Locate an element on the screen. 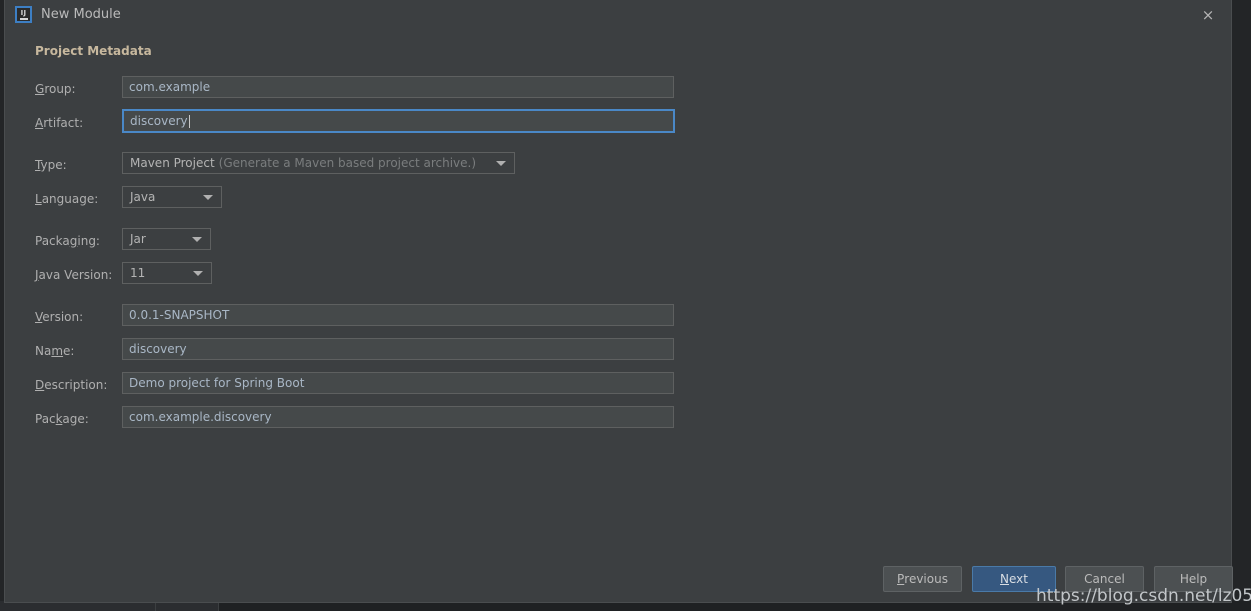 This screenshot has height=611, width=1251. logo-underline is located at coordinates (23, 18).